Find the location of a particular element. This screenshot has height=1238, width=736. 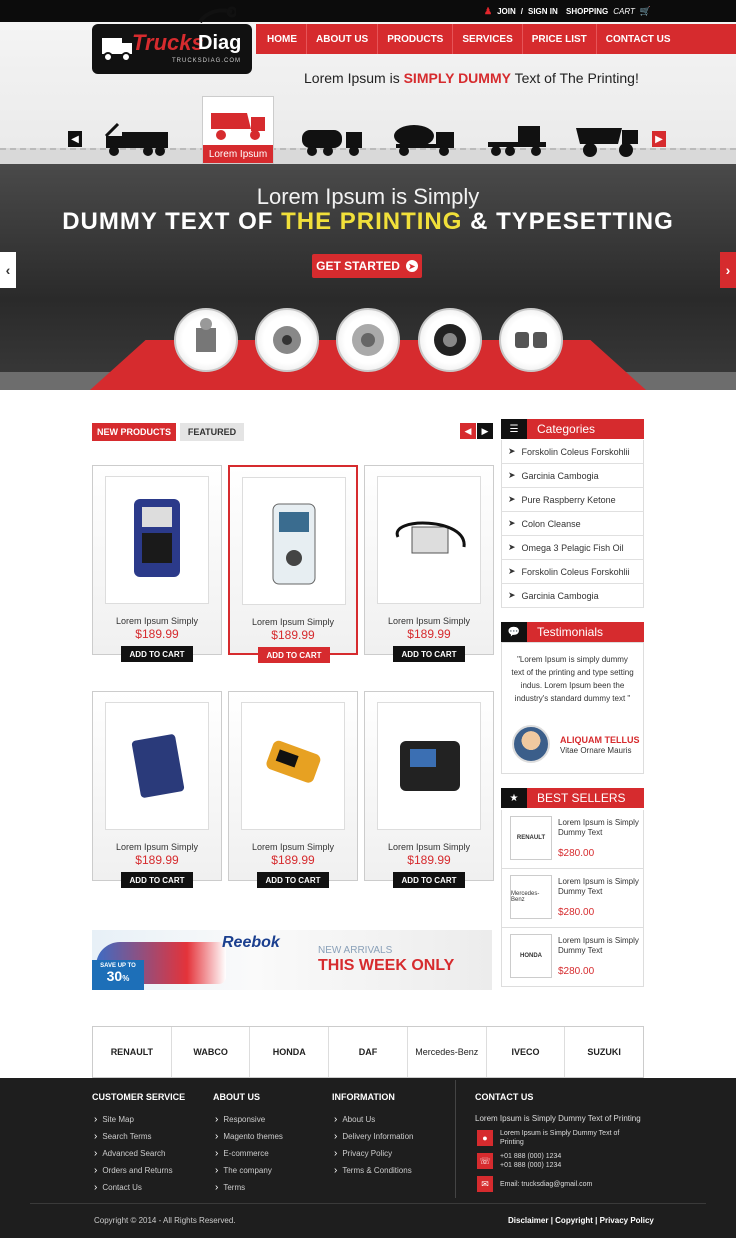

cart-link: SHOPPING CART 🛒 is located at coordinates (608, 11).